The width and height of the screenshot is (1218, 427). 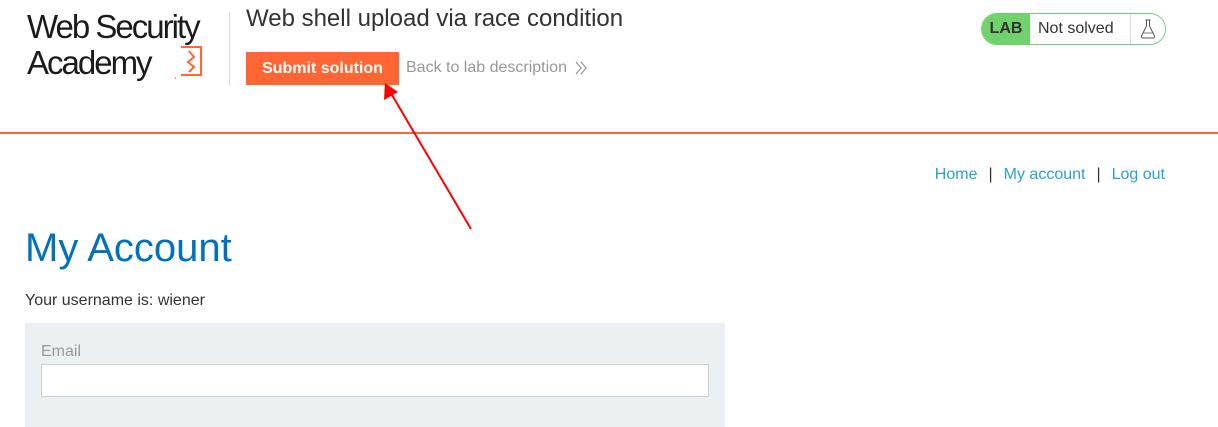 What do you see at coordinates (956, 175) in the screenshot?
I see `nav-home-link: Home` at bounding box center [956, 175].